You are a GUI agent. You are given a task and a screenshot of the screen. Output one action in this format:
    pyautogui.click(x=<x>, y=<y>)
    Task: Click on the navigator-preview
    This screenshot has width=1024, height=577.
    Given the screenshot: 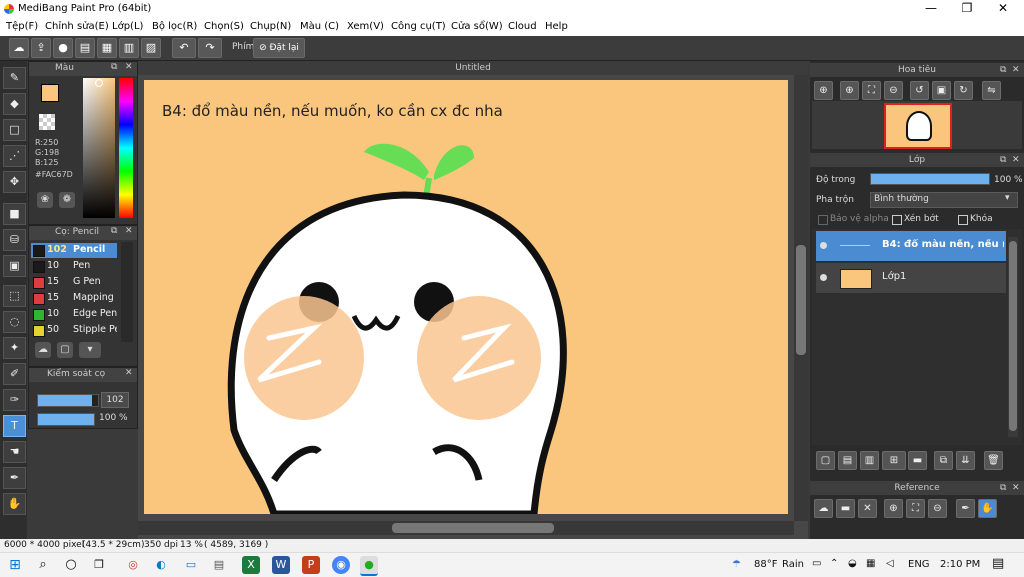 What is the action you would take?
    pyautogui.click(x=917, y=125)
    